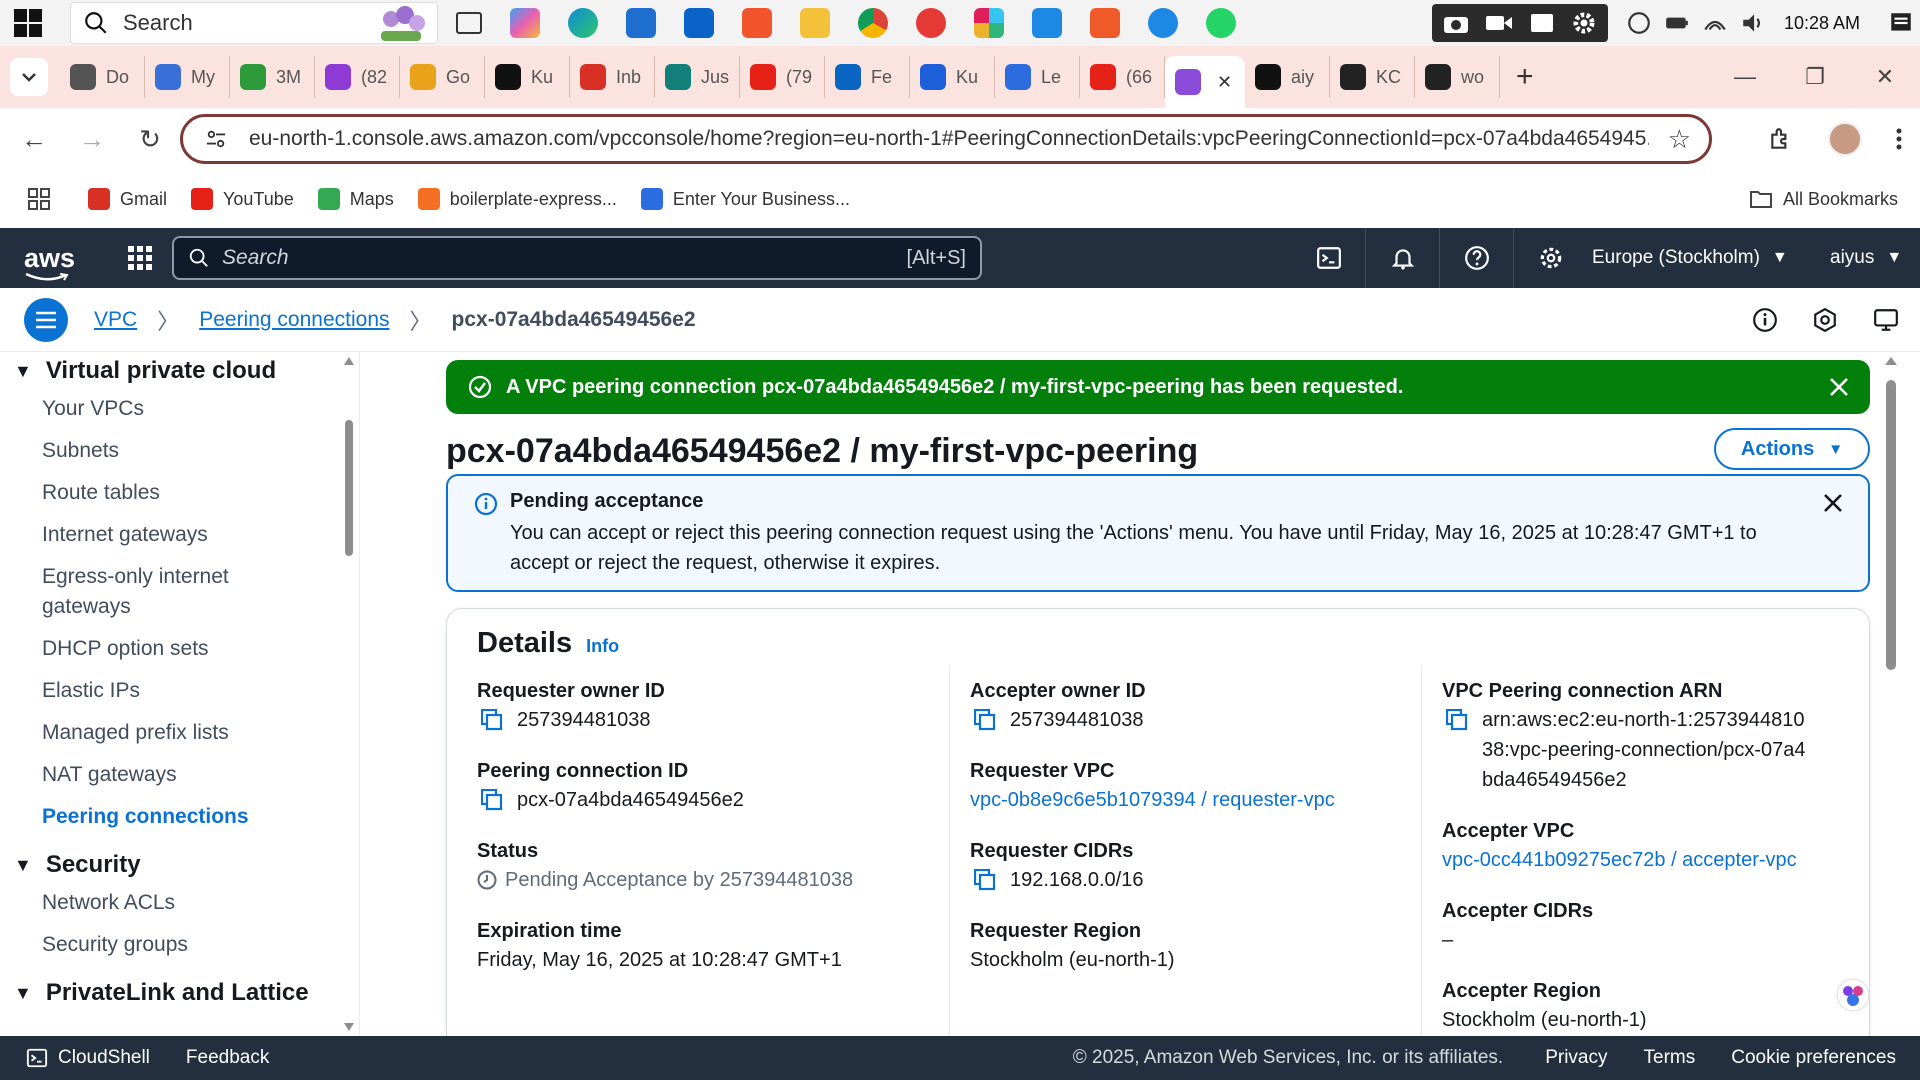 The image size is (1920, 1080). Describe the element at coordinates (1037, 77) in the screenshot. I see `browser-tab: Le` at that location.